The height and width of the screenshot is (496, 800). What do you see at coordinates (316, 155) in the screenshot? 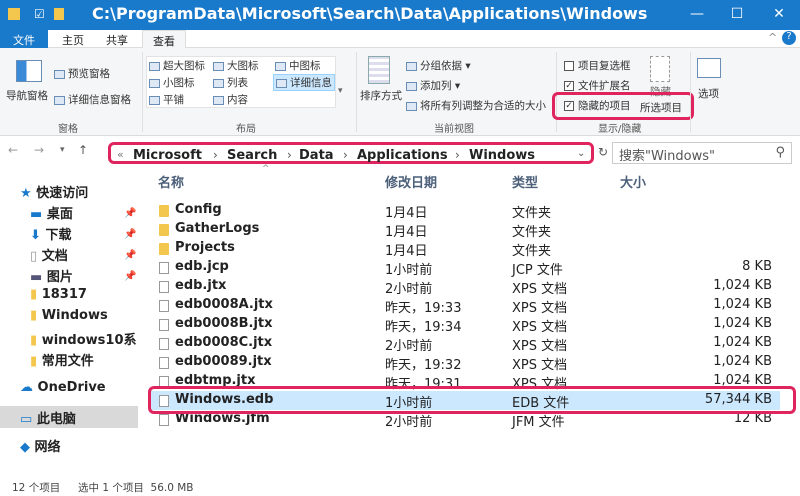
I see `breadcrumb-data: Data` at bounding box center [316, 155].